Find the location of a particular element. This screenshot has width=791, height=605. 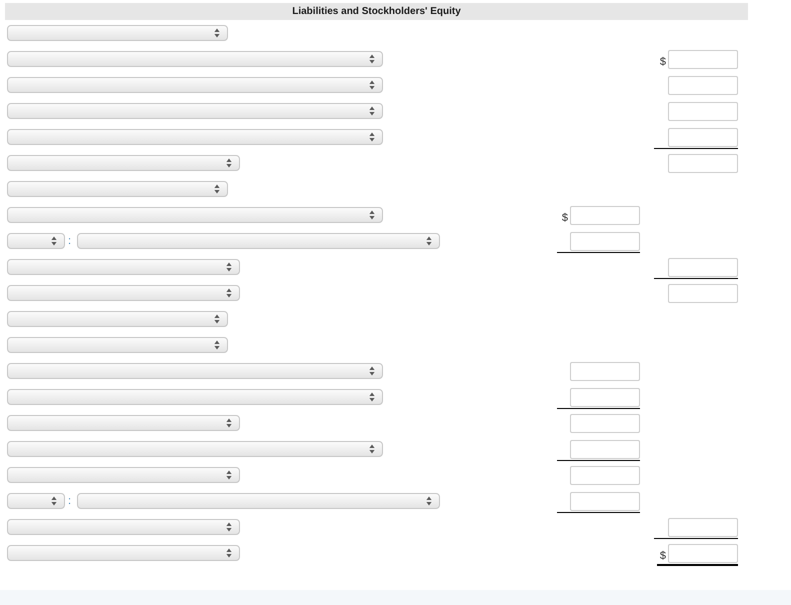

section-heading: Liabilities and Stockholders' Equity is located at coordinates (376, 11).